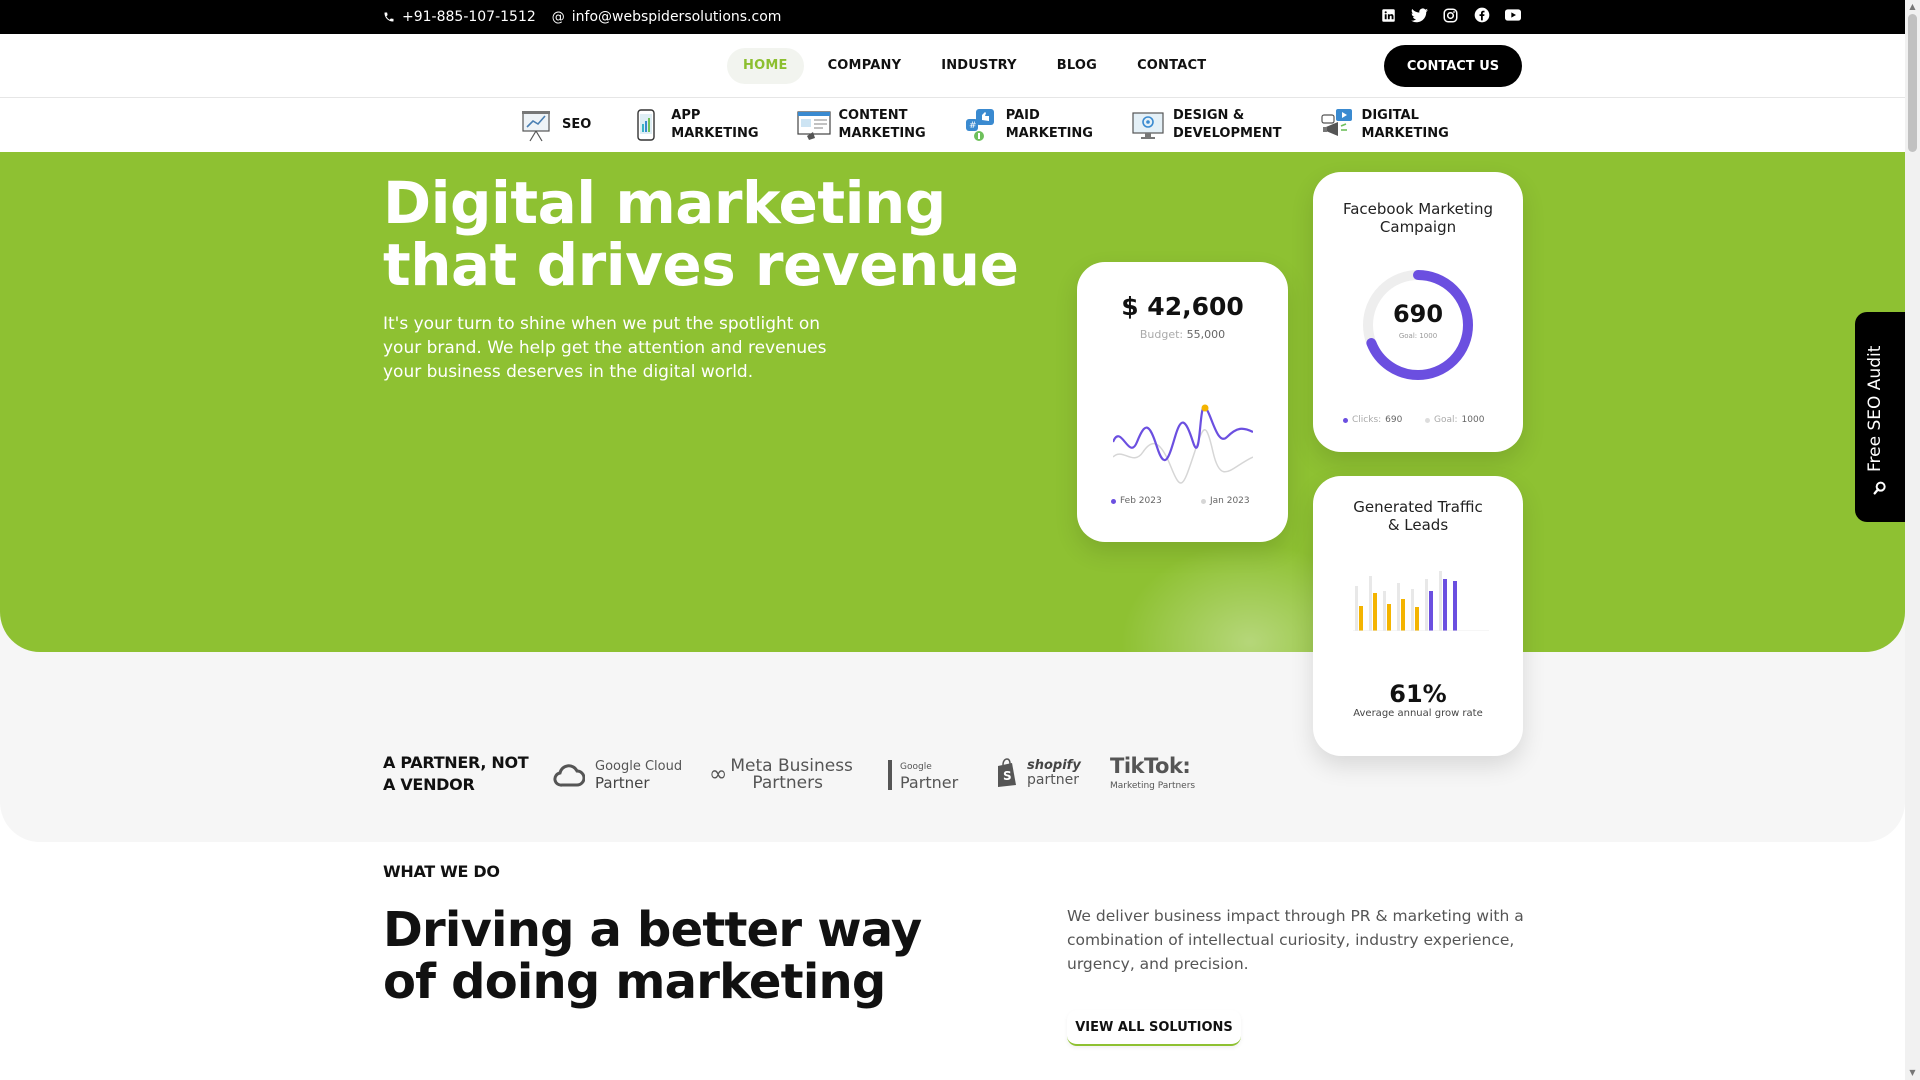 The height and width of the screenshot is (1080, 1920). I want to click on current-period-line, so click(1183, 433).